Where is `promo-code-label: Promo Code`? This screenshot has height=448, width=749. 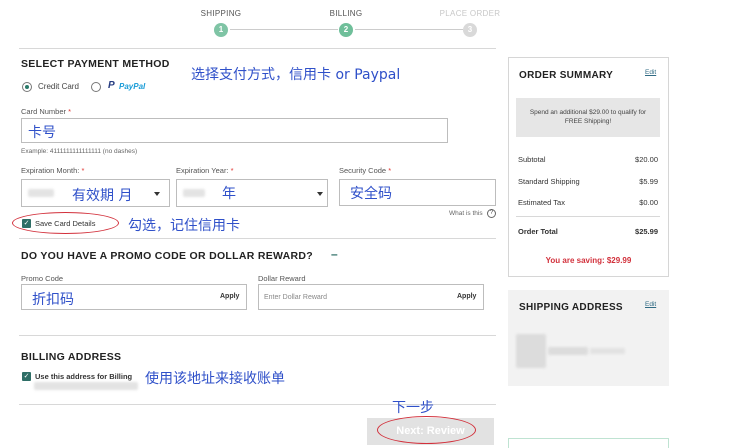
promo-code-label: Promo Code is located at coordinates (42, 278).